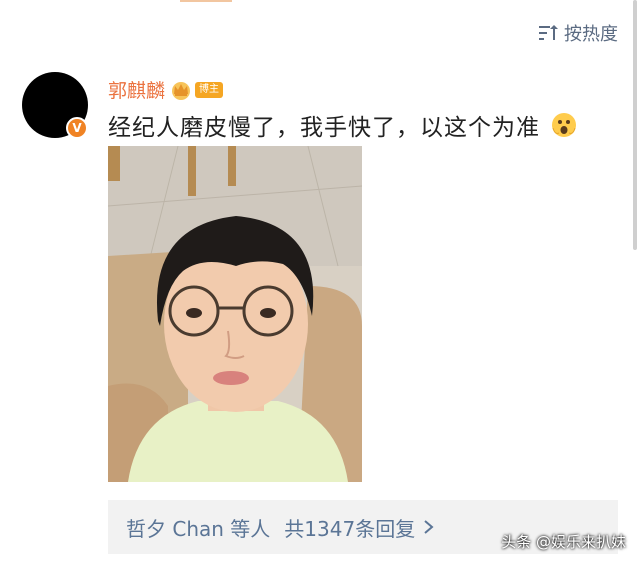 The image size is (640, 564). Describe the element at coordinates (198, 528) in the screenshot. I see `comment-names: 哲夕 Chan 等人` at that location.